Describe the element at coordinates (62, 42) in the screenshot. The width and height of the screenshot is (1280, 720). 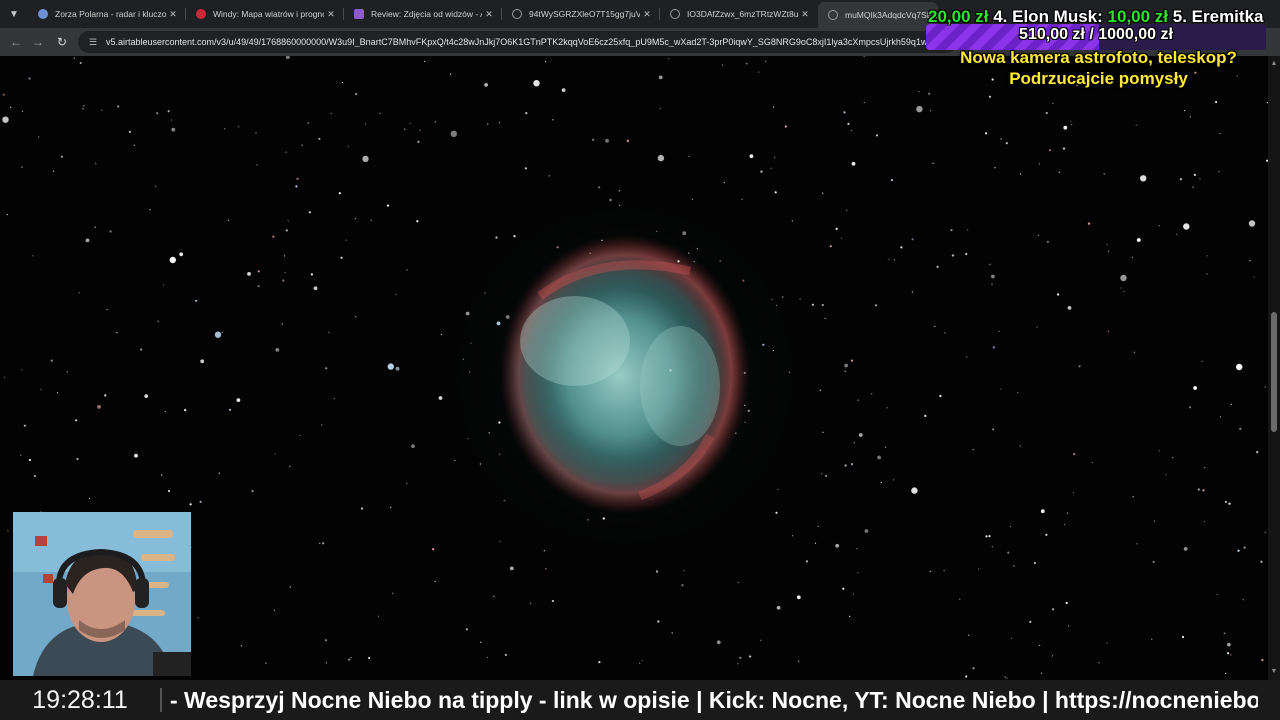
I see `reload-icon: ↻` at that location.